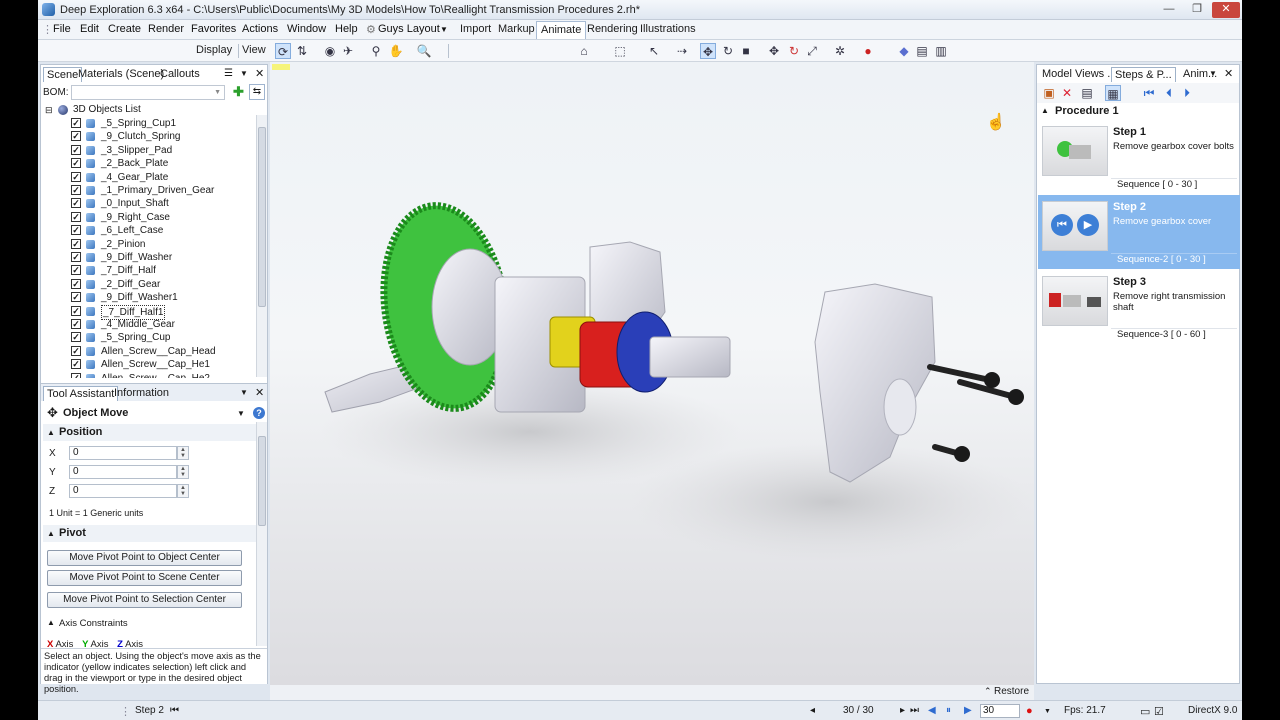  Describe the element at coordinates (968, 710) in the screenshot. I see `play-icon: ▶` at that location.